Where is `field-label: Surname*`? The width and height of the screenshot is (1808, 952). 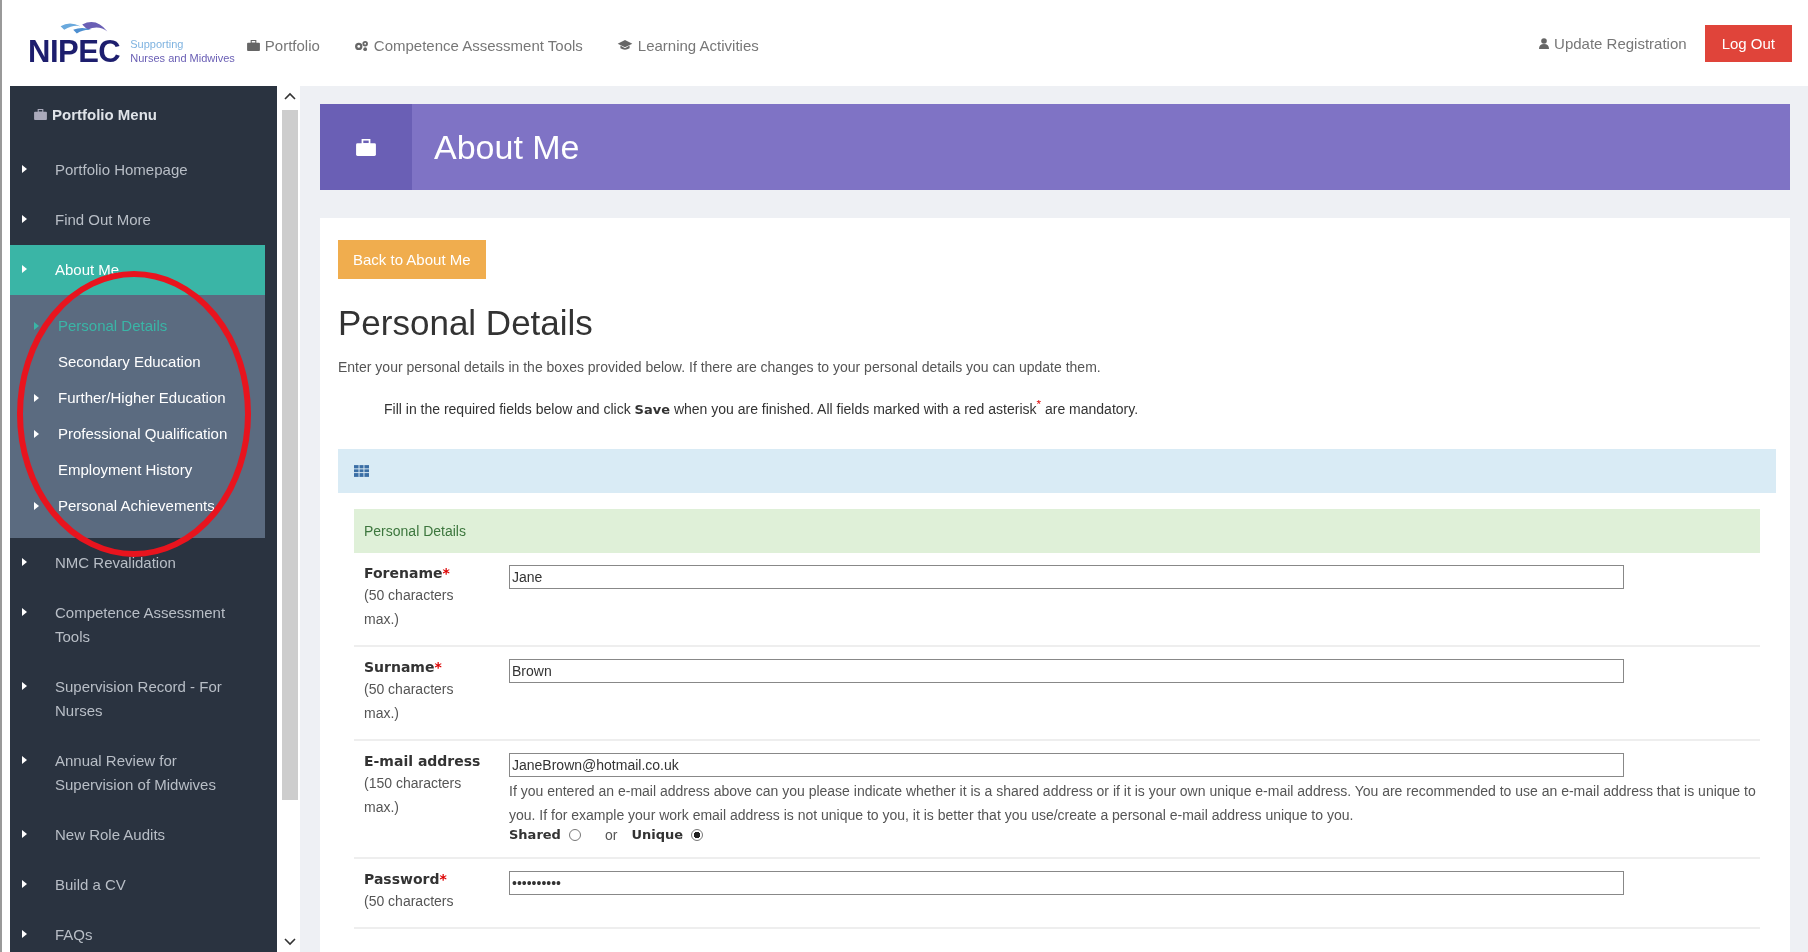 field-label: Surname* is located at coordinates (403, 666).